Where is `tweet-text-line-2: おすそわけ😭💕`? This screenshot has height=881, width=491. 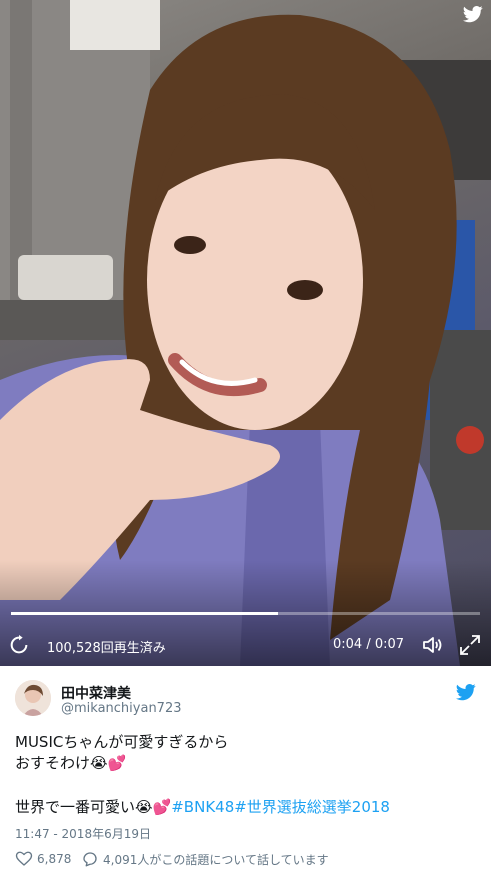
tweet-text-line-2: おすそわけ😭💕 is located at coordinates (70, 763).